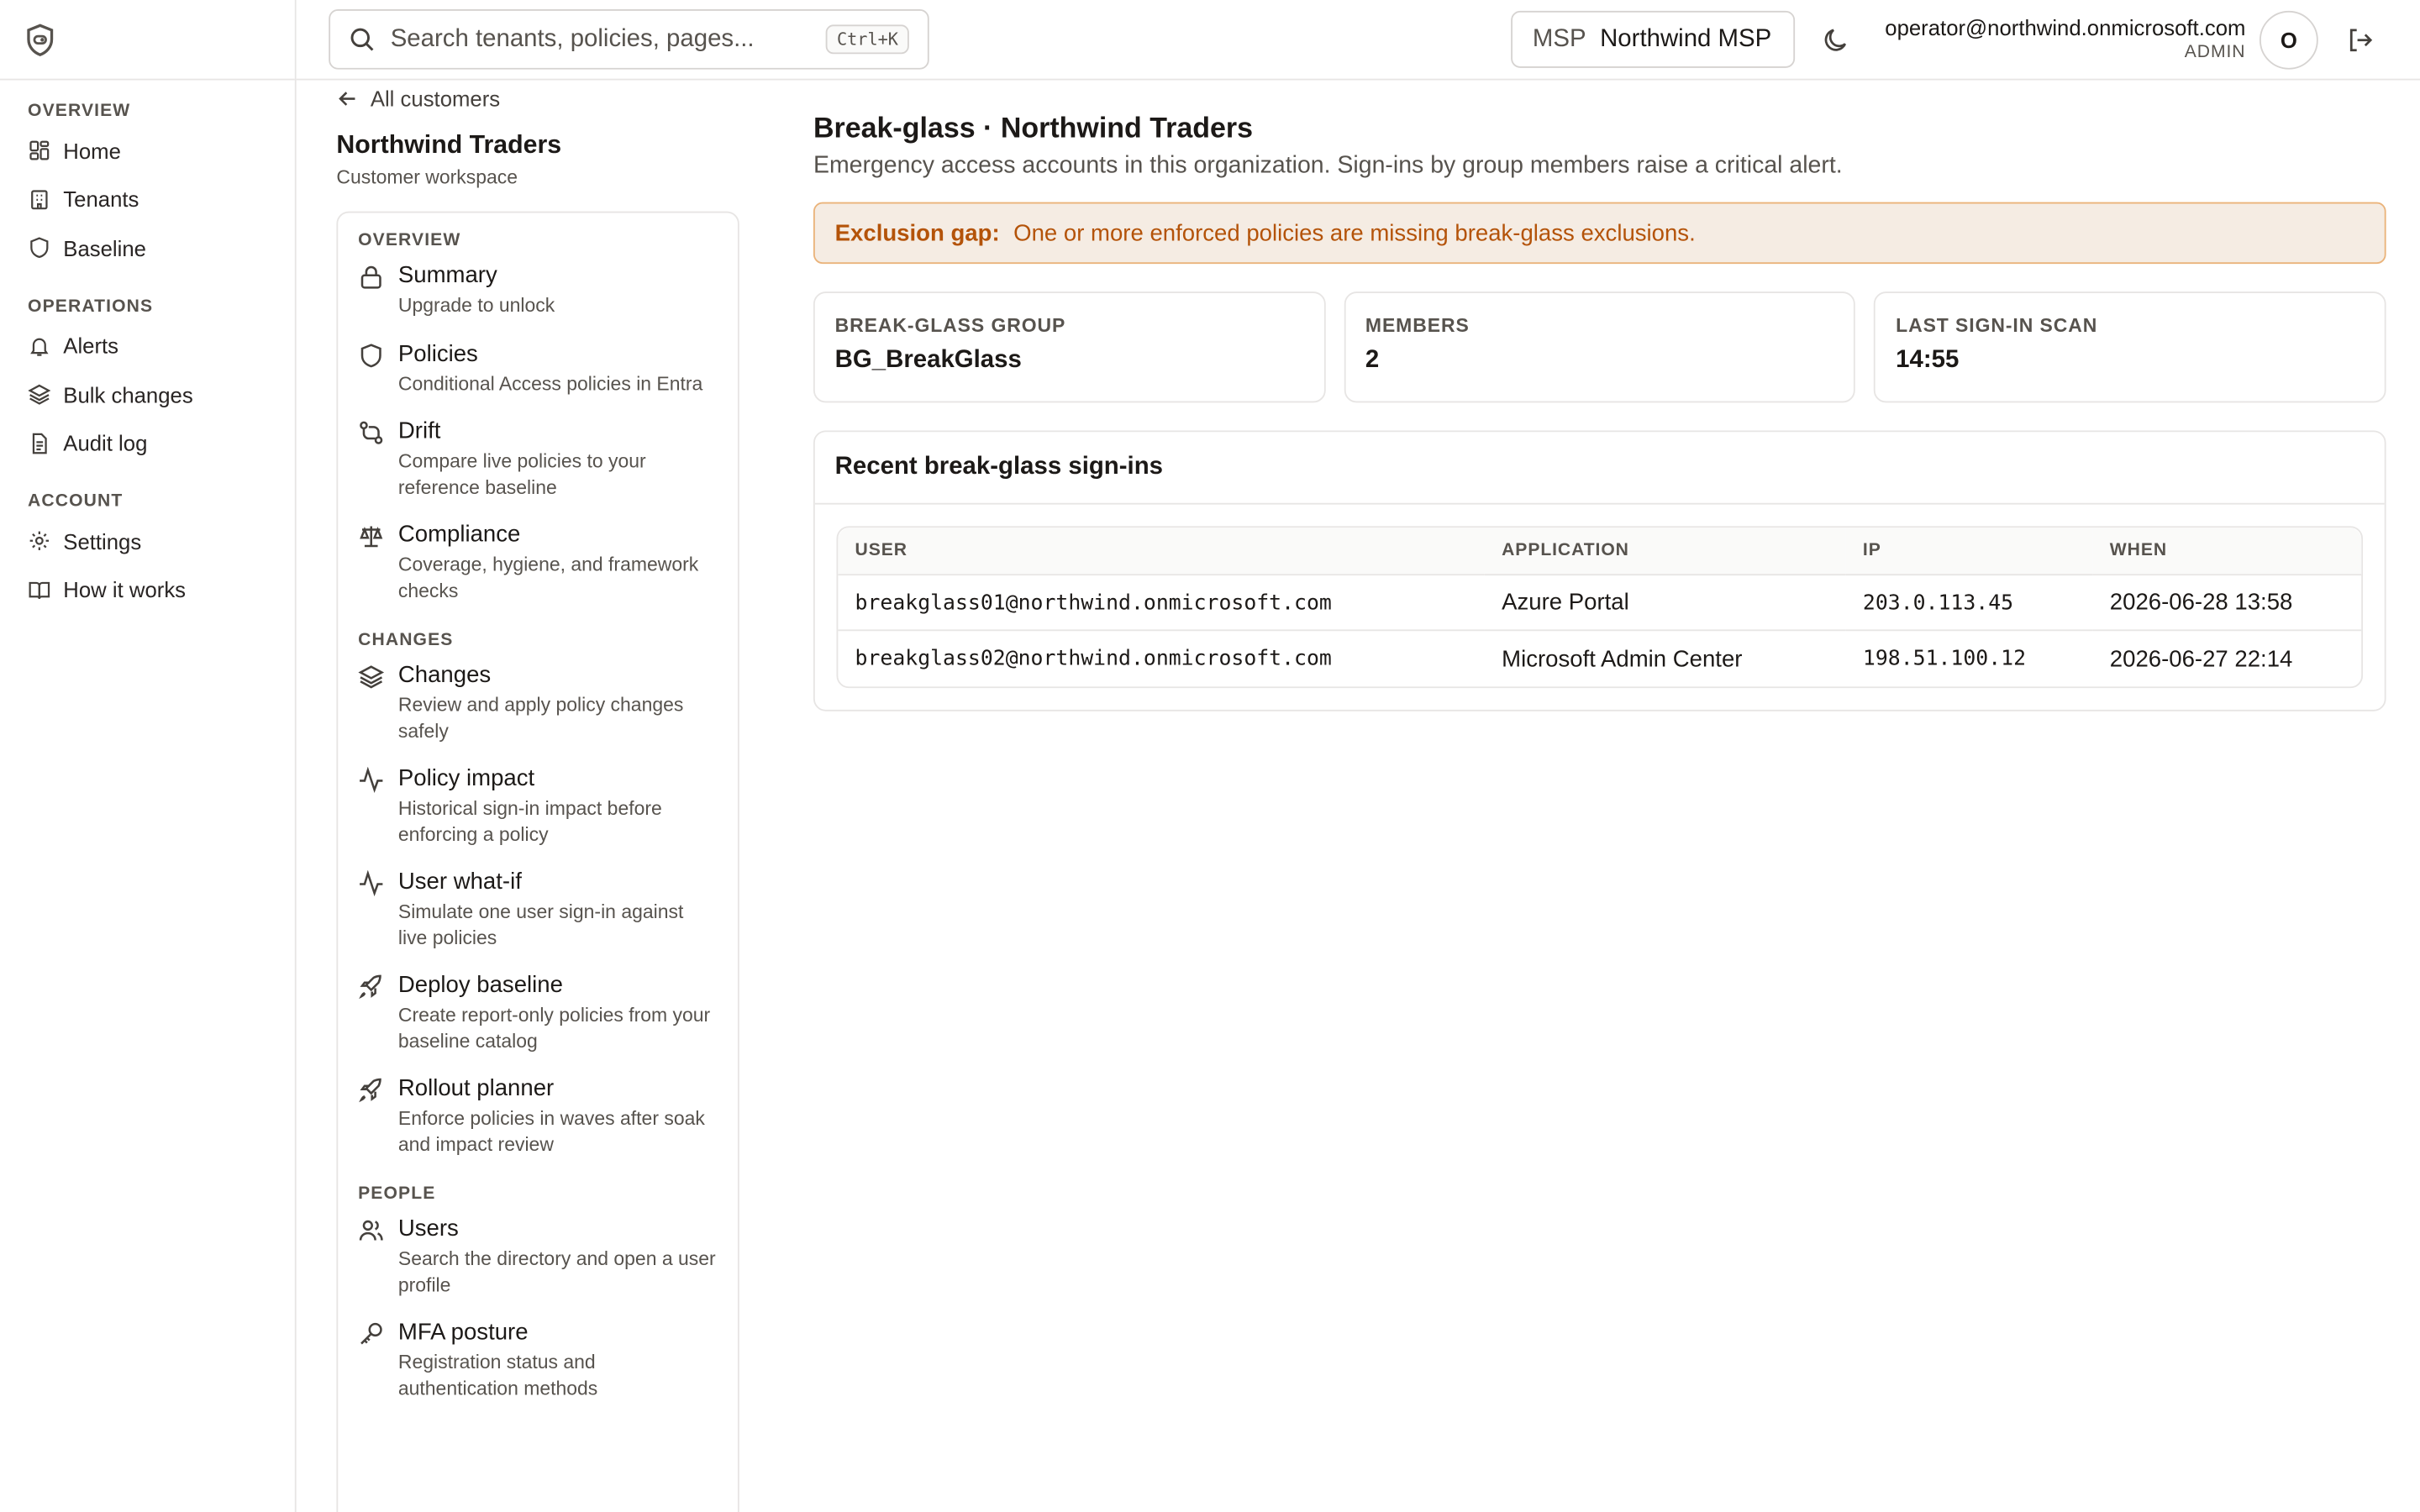  What do you see at coordinates (459, 535) in the screenshot?
I see `subnav-item-title: Compliance` at bounding box center [459, 535].